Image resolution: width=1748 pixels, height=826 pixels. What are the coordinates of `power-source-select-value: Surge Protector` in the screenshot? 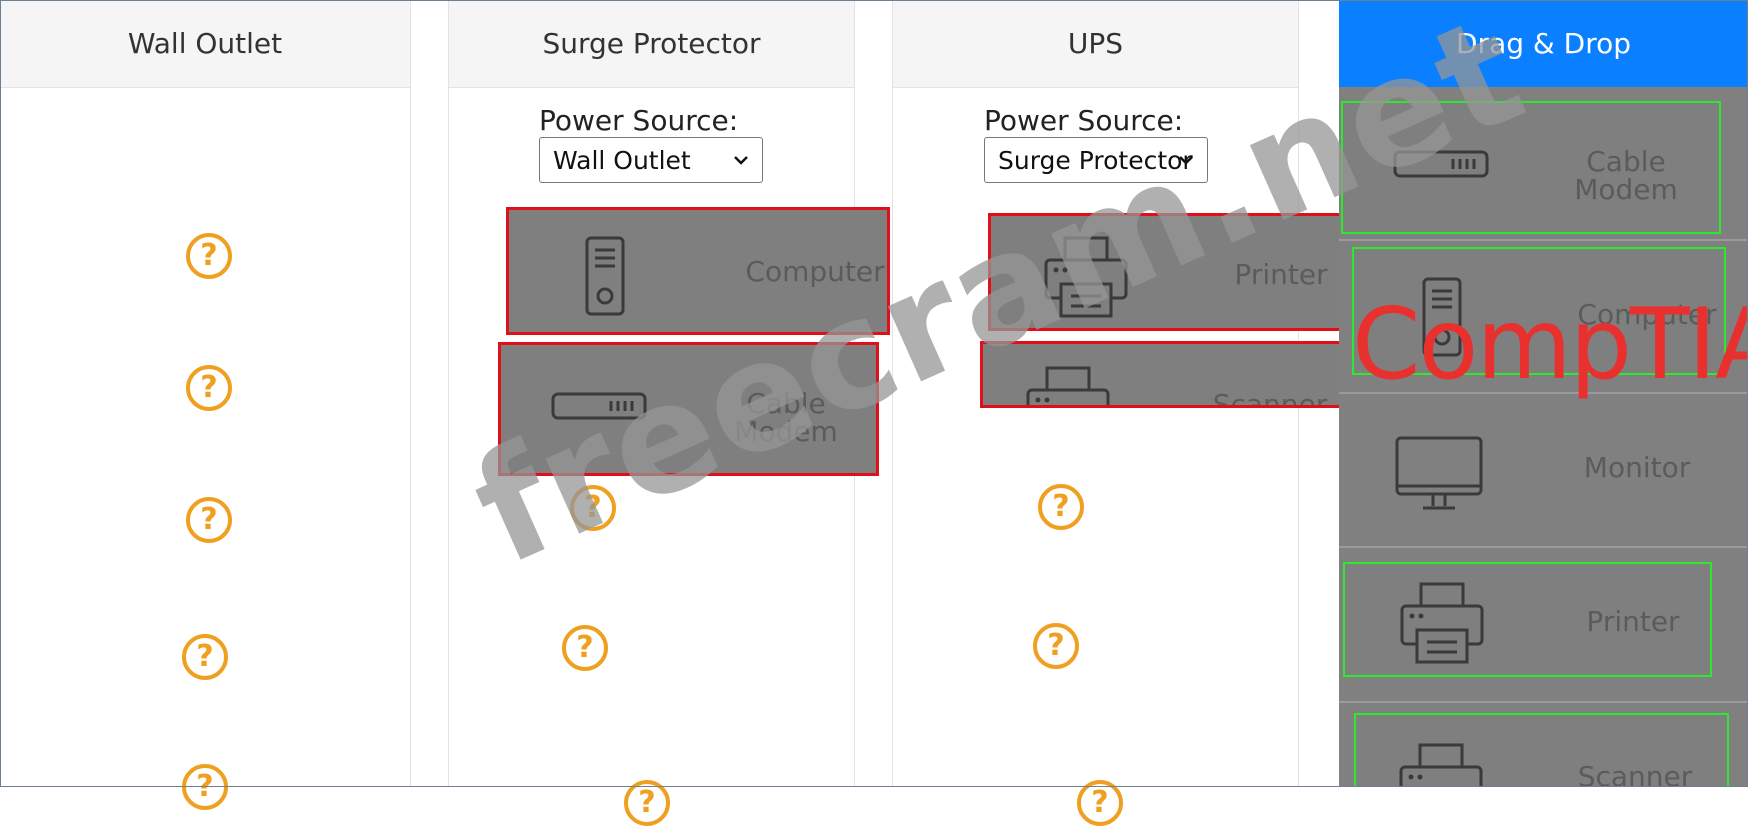 It's located at (1095, 160).